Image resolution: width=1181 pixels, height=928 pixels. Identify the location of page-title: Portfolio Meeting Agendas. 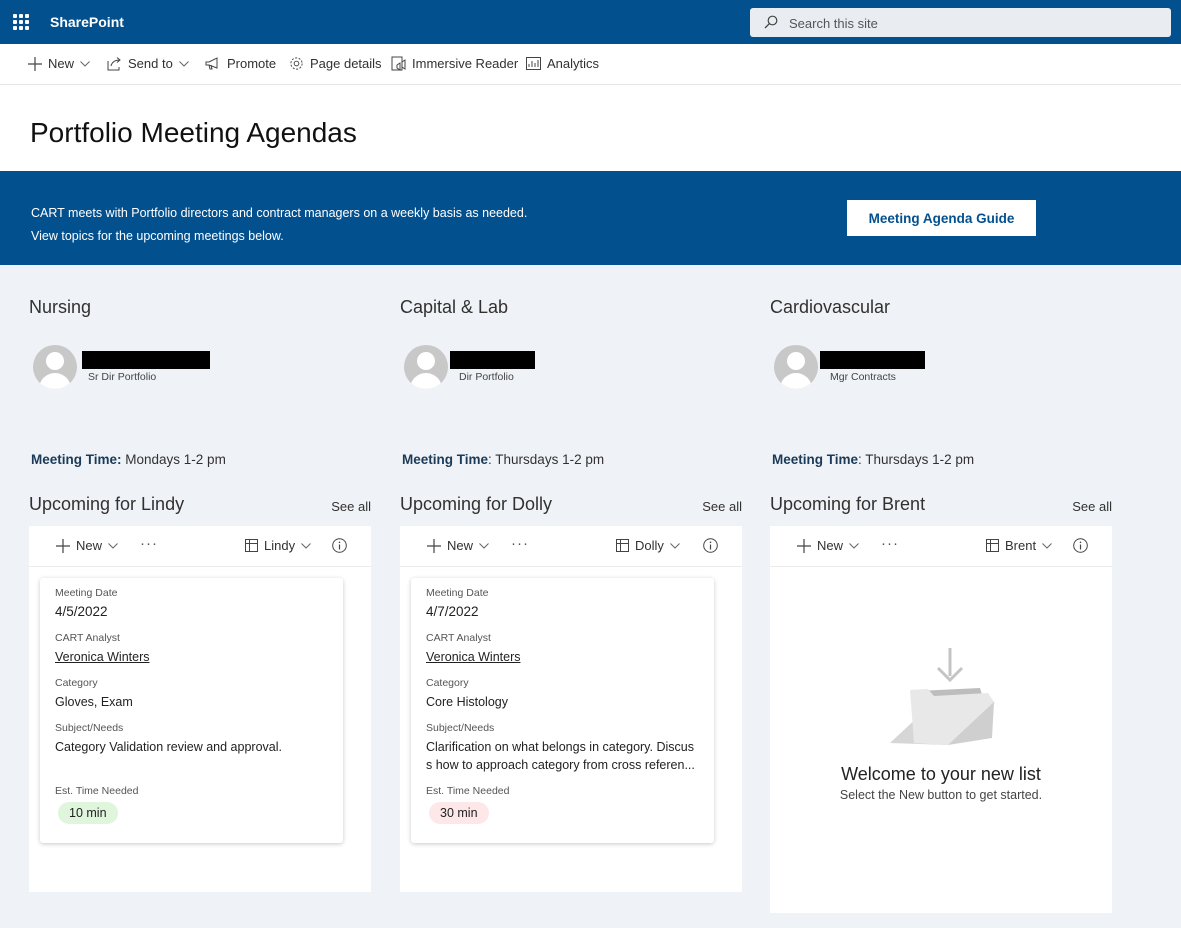
(193, 132).